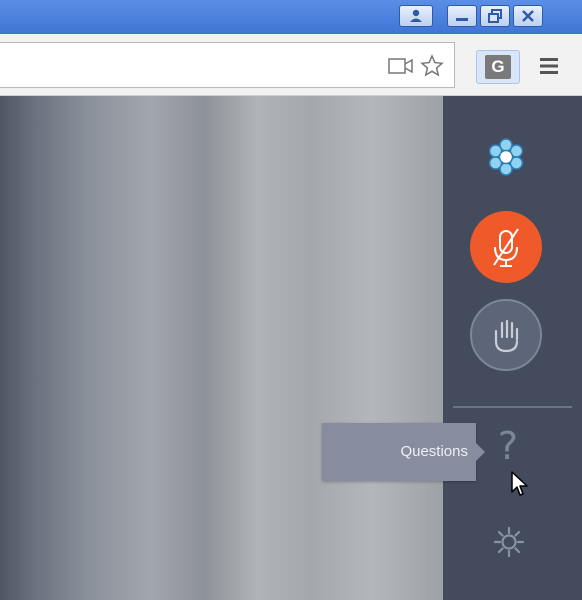 This screenshot has height=600, width=582. I want to click on user-icon, so click(416, 15).